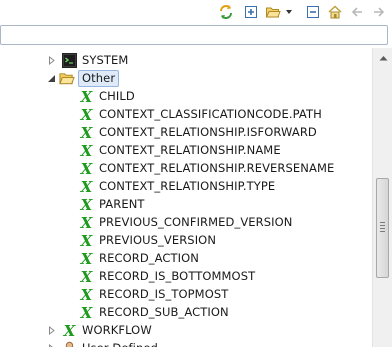 The height and width of the screenshot is (347, 392). Describe the element at coordinates (67, 96) in the screenshot. I see `tree-item-variable: X CHILD` at that location.